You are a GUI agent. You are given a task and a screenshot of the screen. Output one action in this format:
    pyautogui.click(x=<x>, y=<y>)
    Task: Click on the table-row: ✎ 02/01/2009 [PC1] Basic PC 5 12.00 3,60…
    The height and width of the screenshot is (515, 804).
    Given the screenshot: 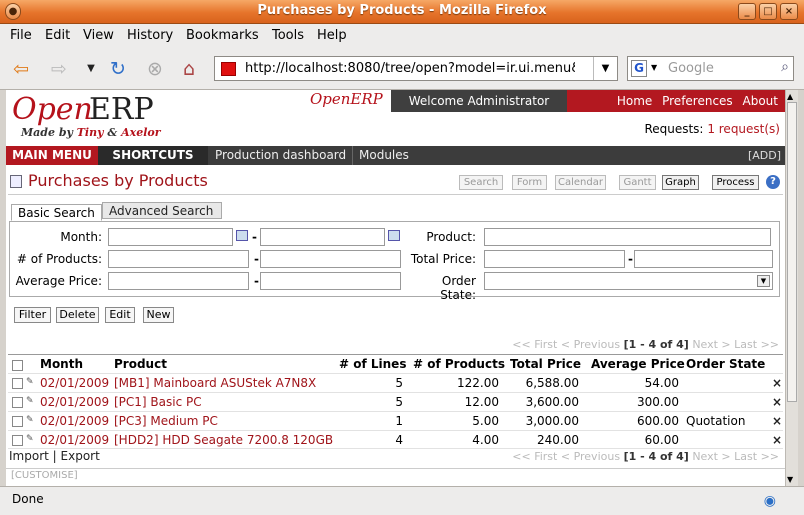 What is the action you would take?
    pyautogui.click(x=395, y=401)
    